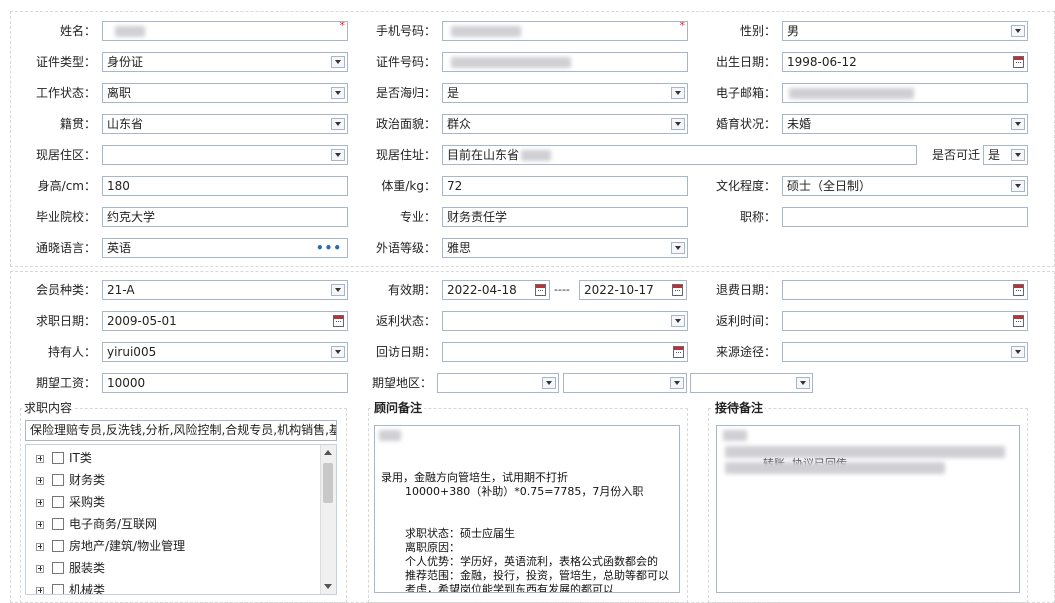 This screenshot has height=603, width=1055. What do you see at coordinates (905, 124) in the screenshot?
I see `marital-select: 未婚` at bounding box center [905, 124].